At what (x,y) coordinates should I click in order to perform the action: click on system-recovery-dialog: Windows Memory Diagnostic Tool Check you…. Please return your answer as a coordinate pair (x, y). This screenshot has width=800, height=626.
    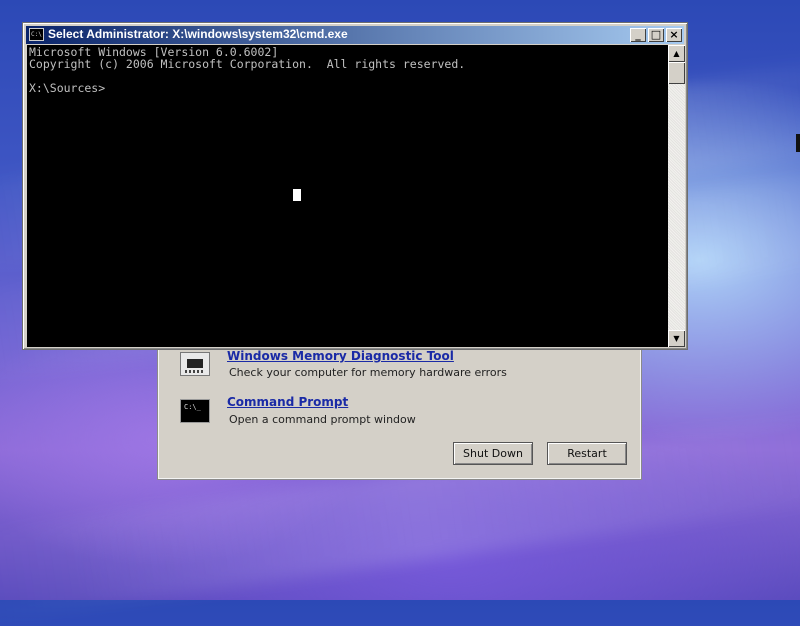
    Looking at the image, I should click on (399, 407).